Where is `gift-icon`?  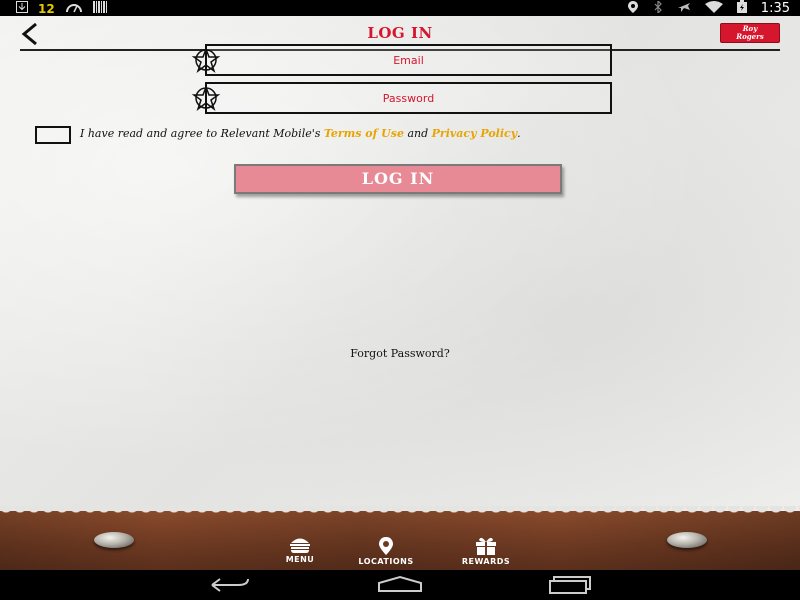
gift-icon is located at coordinates (486, 546).